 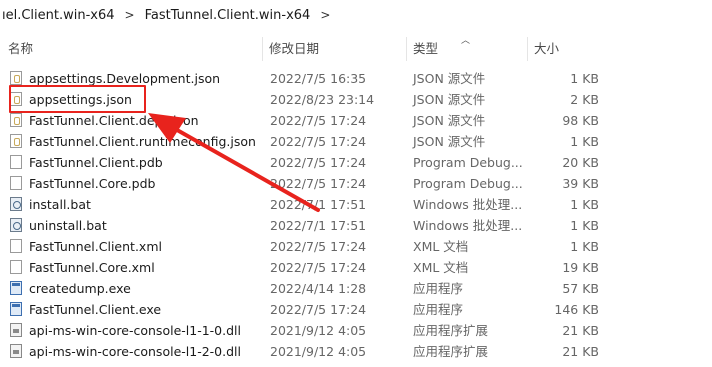 What do you see at coordinates (234, 162) in the screenshot?
I see `annotation-arrow-icon` at bounding box center [234, 162].